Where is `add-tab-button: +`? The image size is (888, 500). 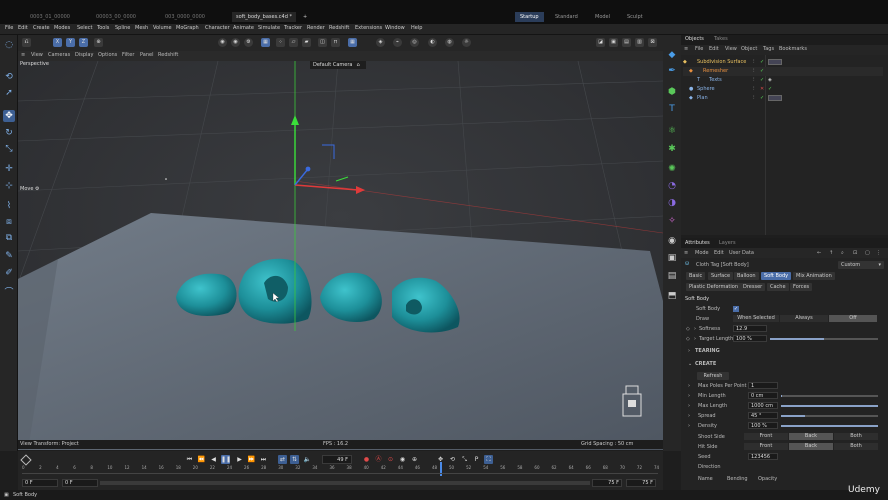 add-tab-button: + is located at coordinates (305, 17).